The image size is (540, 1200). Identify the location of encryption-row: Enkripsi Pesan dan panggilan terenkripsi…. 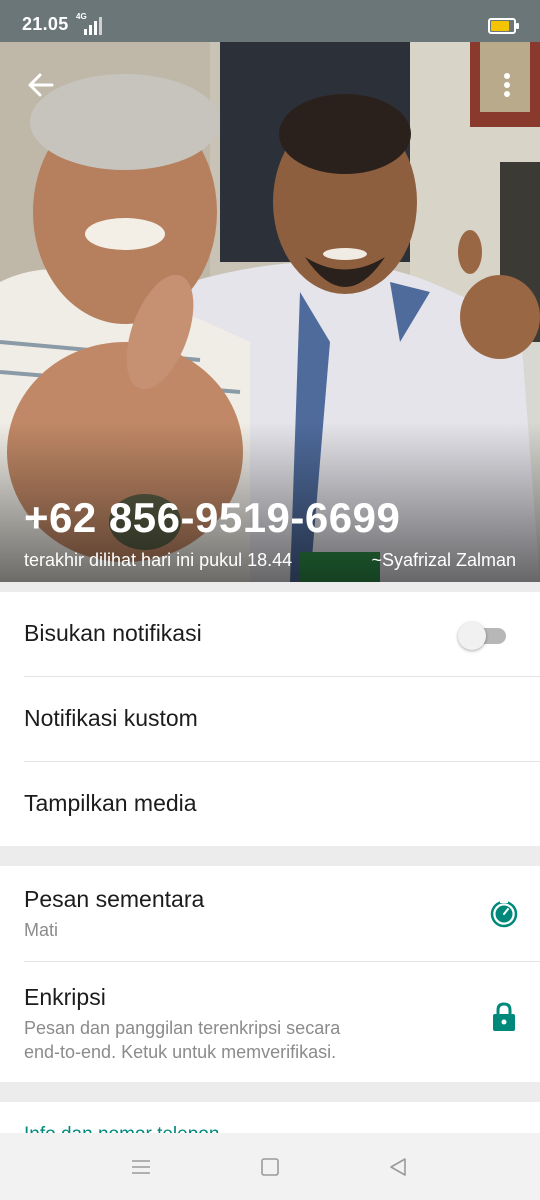
(270, 1022).